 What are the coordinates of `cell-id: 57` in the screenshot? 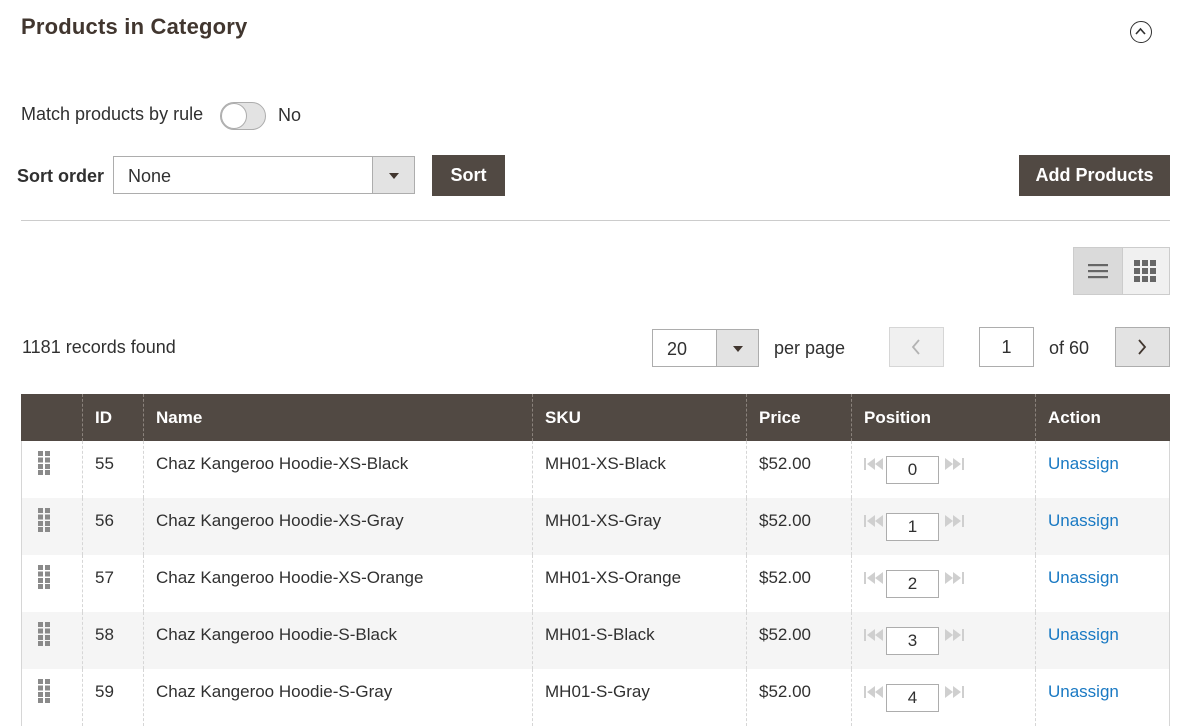 It's located at (113, 583).